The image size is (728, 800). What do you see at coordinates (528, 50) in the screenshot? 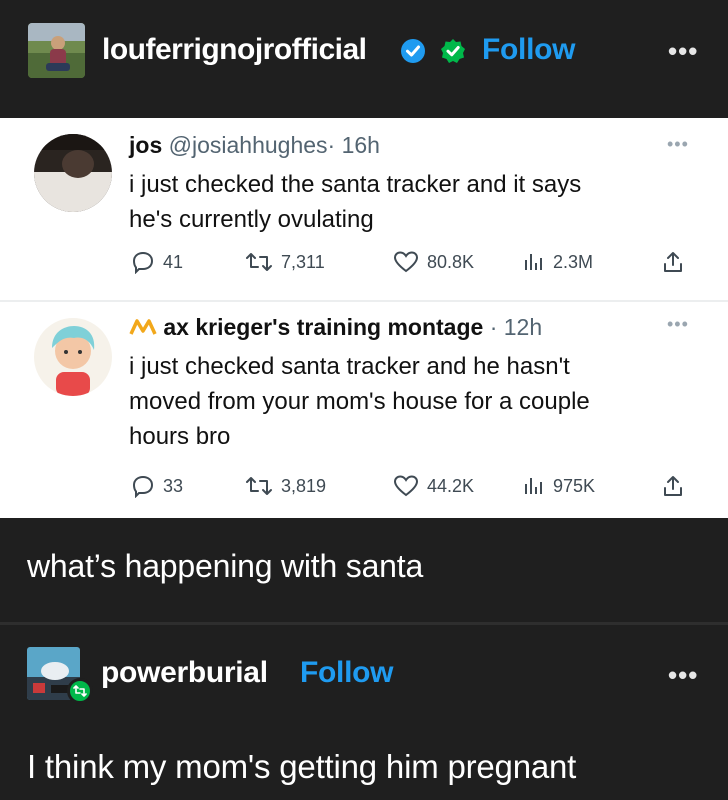
I see `follow-button: Follow` at bounding box center [528, 50].